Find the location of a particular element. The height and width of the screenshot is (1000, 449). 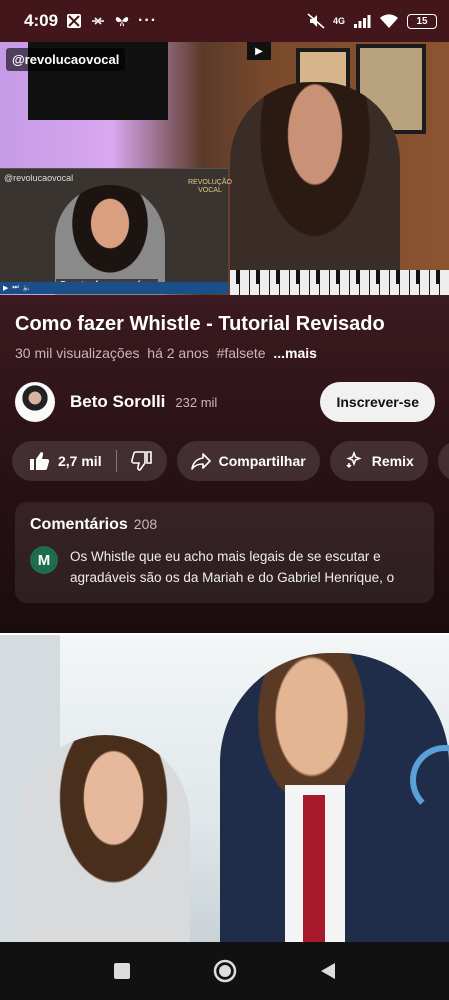

share-icon is located at coordinates (200, 461).